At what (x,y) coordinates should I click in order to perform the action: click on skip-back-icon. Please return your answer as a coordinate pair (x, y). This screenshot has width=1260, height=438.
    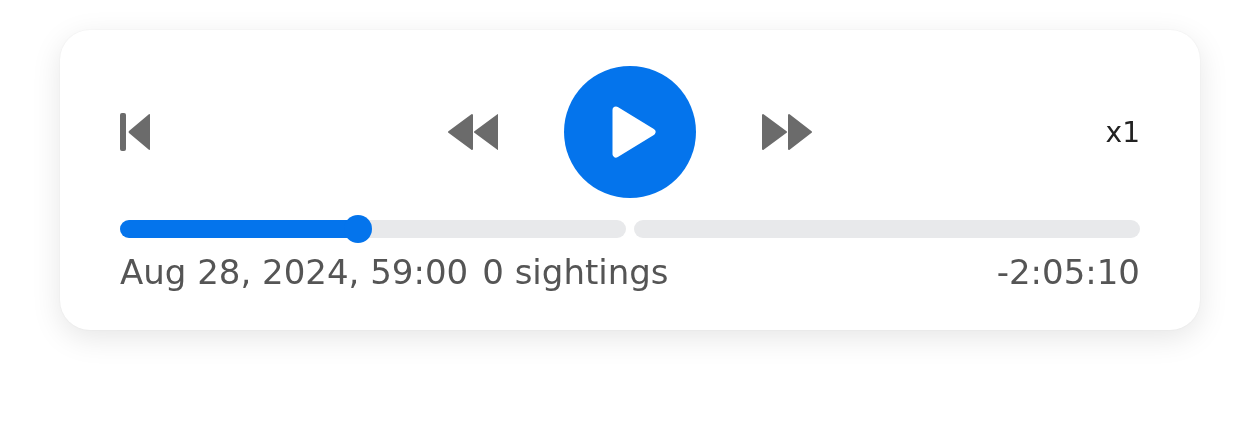
    Looking at the image, I should click on (136, 132).